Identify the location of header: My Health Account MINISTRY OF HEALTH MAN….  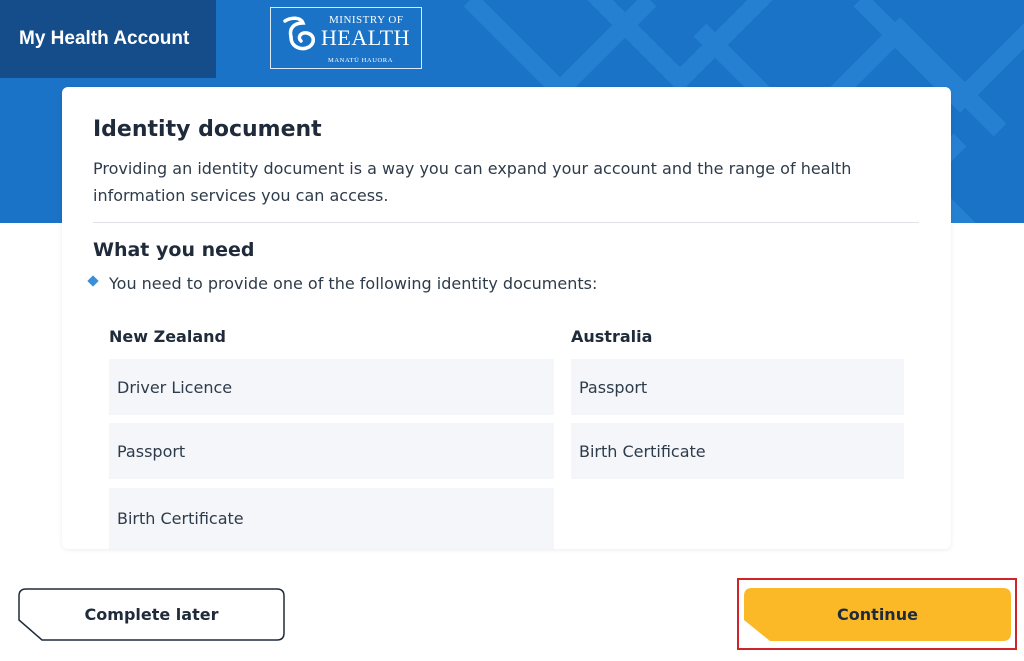
(512, 39).